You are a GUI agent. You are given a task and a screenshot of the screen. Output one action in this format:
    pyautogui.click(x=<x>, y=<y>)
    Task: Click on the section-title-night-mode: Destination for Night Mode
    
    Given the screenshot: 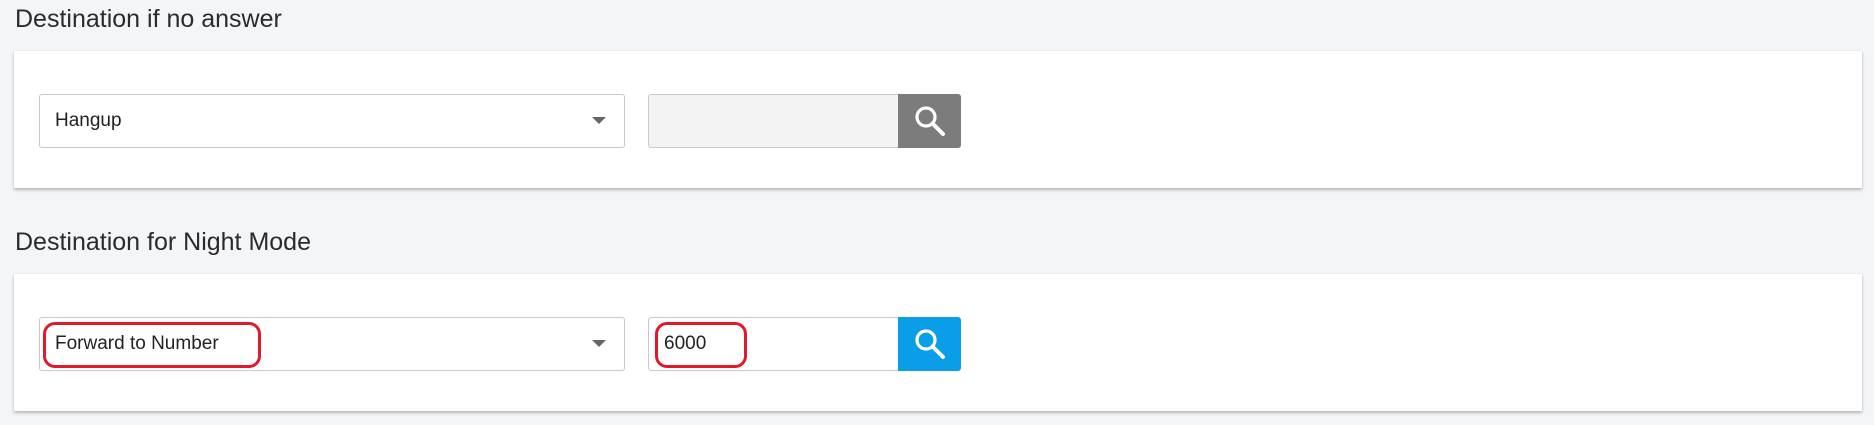 What is the action you would take?
    pyautogui.click(x=163, y=242)
    